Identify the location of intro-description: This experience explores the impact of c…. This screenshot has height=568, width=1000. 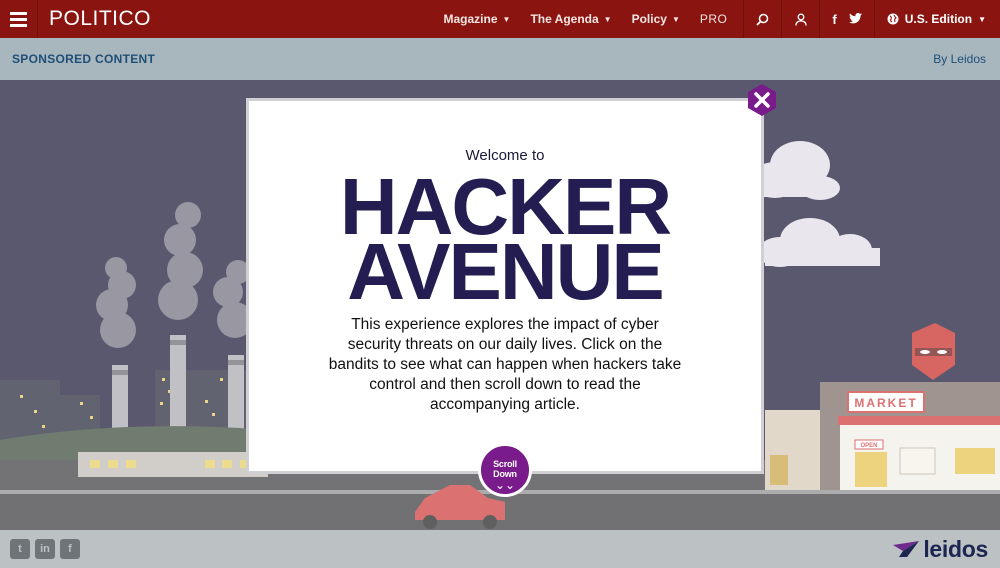
(505, 364).